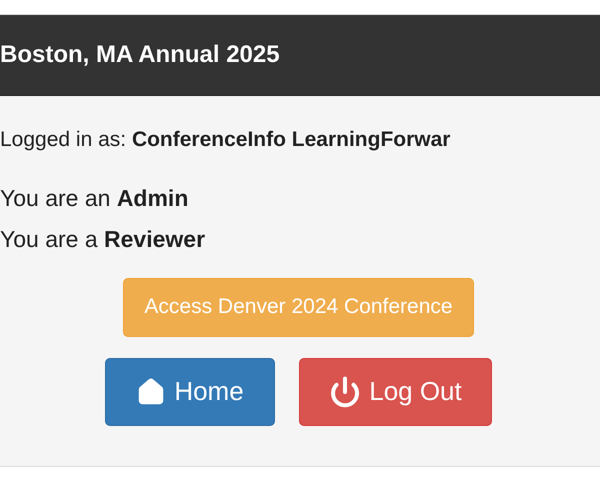  What do you see at coordinates (226, 140) in the screenshot?
I see `logged-in-text: Logged in as: ConferenceInfo LearningForwar` at bounding box center [226, 140].